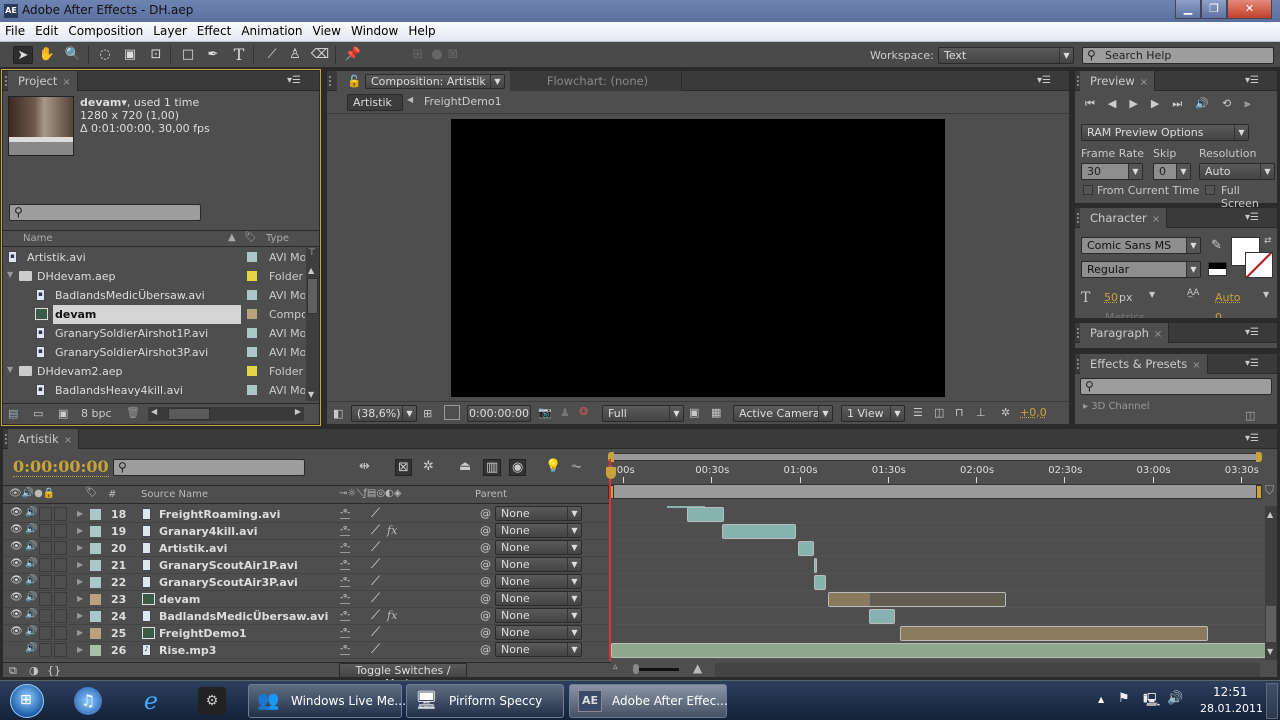 This screenshot has height=720, width=1280. What do you see at coordinates (312, 324) in the screenshot?
I see `project-scrollbar: ⊤ ▲ ▼` at bounding box center [312, 324].